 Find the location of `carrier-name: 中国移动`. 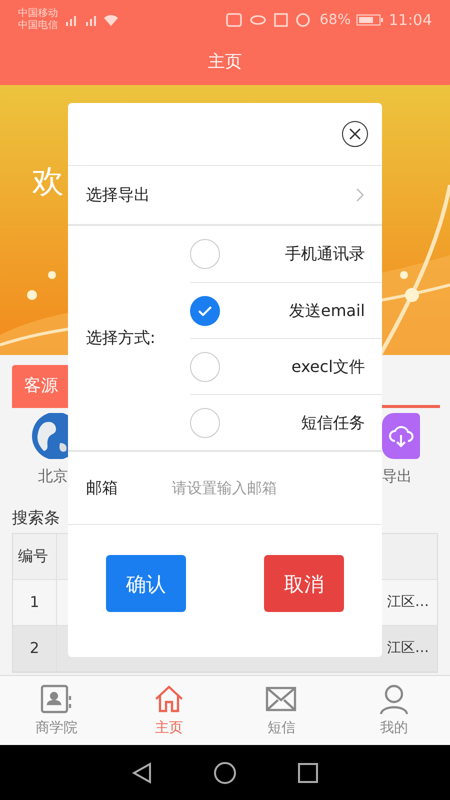

carrier-name: 中国移动 is located at coordinates (38, 14).